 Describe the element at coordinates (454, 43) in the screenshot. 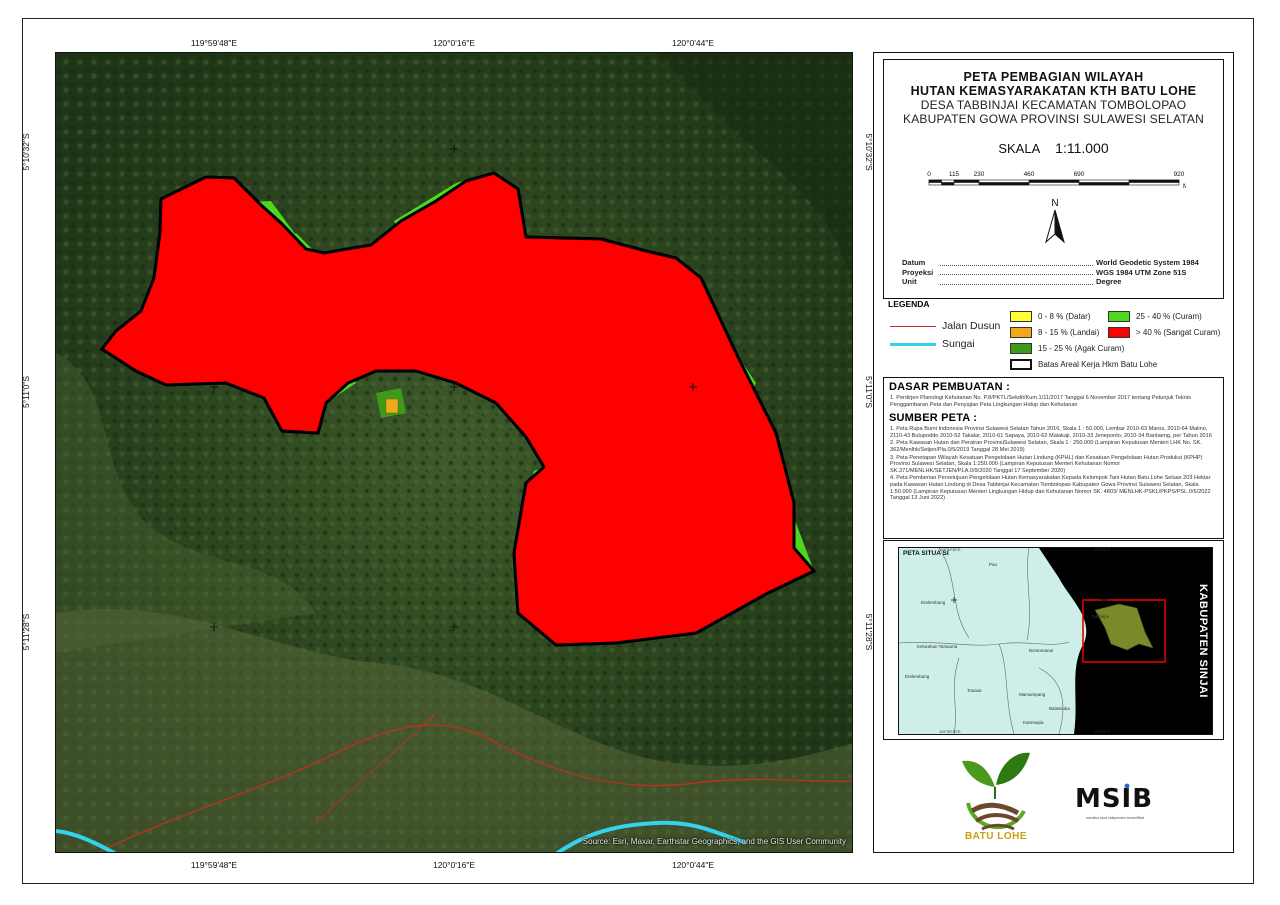

I see `coord-top-2: 120°0'16"E` at that location.